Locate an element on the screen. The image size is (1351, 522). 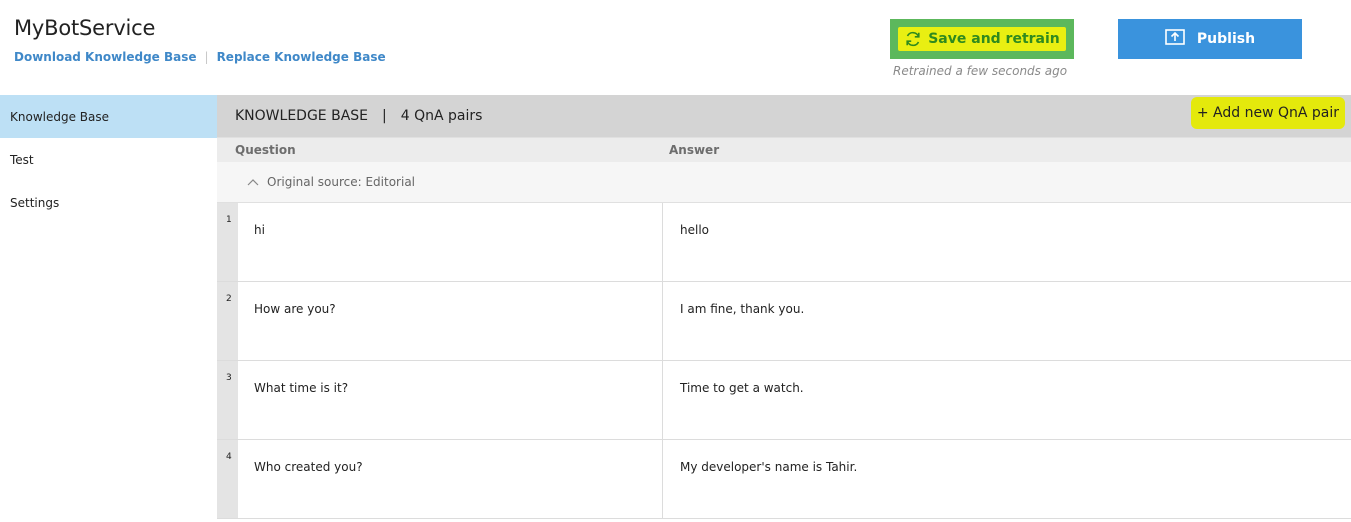
sidebar-item-label: Settings is located at coordinates (35, 202).